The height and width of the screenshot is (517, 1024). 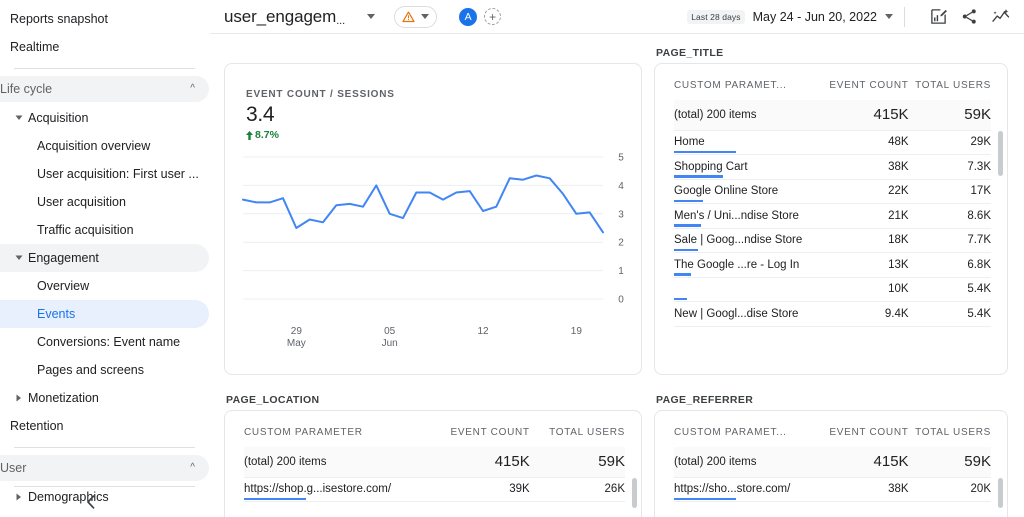 I want to click on sidebar-item-engagement: Engagement, so click(x=104, y=258).